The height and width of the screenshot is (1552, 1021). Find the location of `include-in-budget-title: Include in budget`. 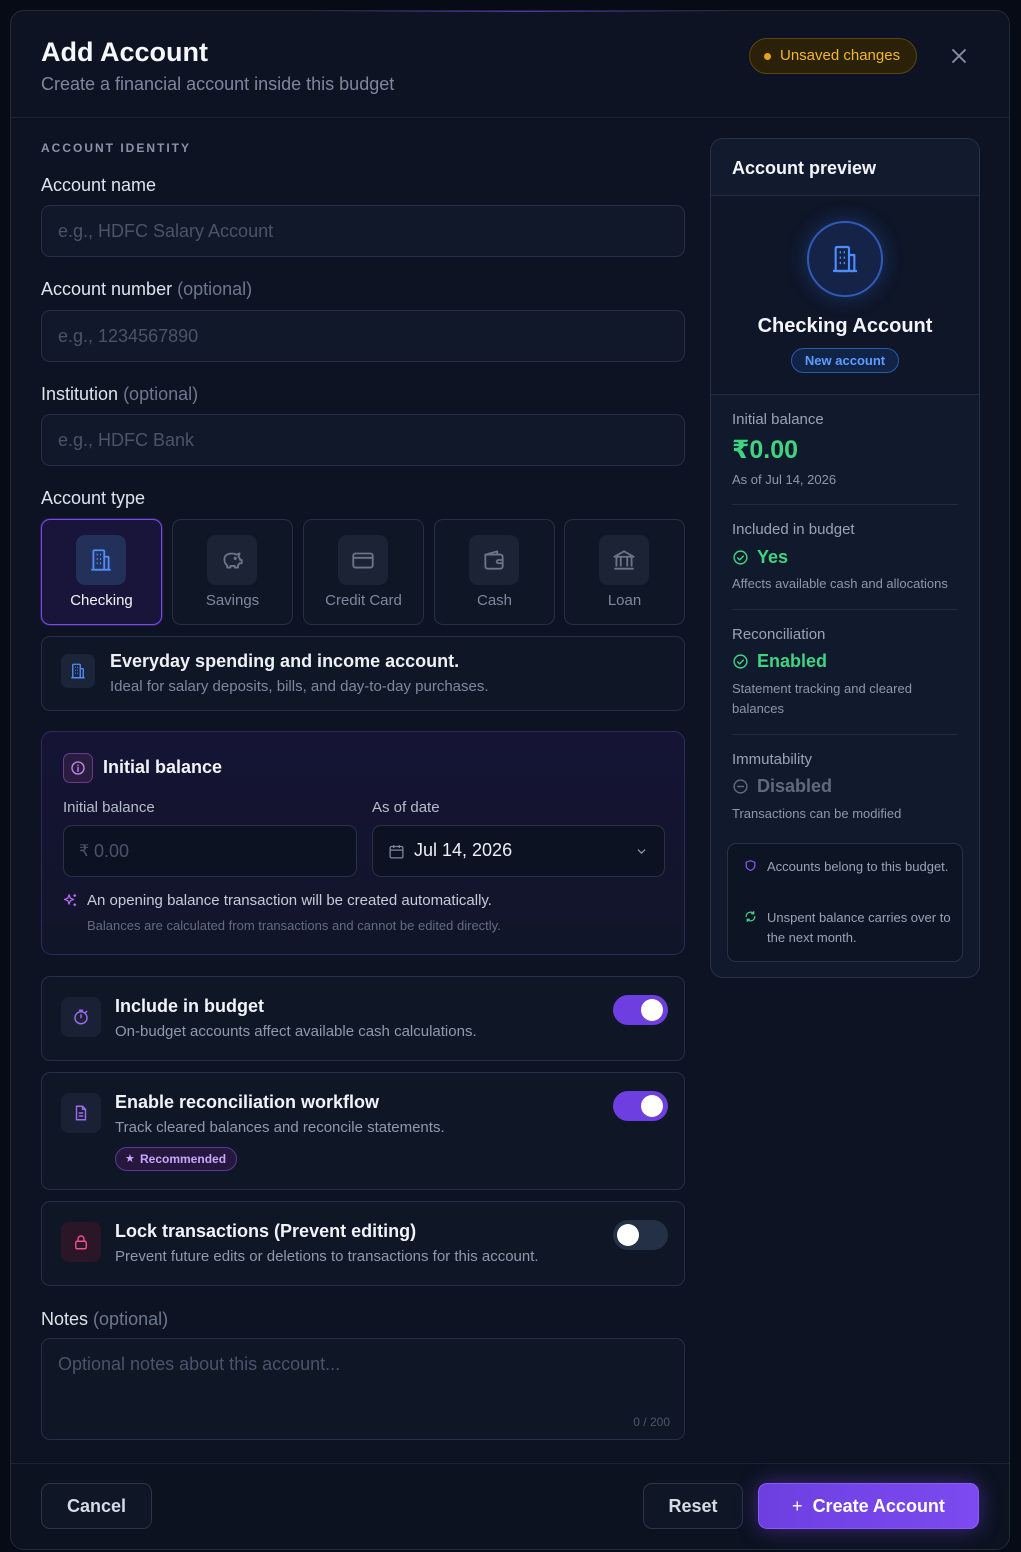

include-in-budget-title: Include in budget is located at coordinates (189, 1006).